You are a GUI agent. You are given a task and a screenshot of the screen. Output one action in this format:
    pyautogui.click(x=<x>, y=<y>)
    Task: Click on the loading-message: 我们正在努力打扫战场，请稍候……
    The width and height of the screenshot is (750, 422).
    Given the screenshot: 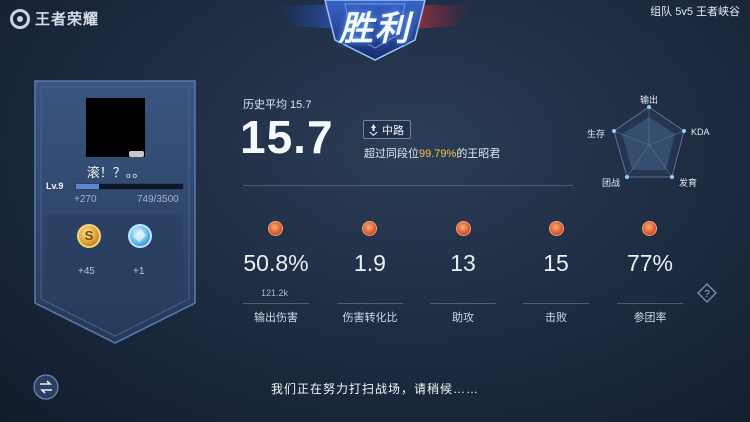 What is the action you would take?
    pyautogui.click(x=374, y=389)
    